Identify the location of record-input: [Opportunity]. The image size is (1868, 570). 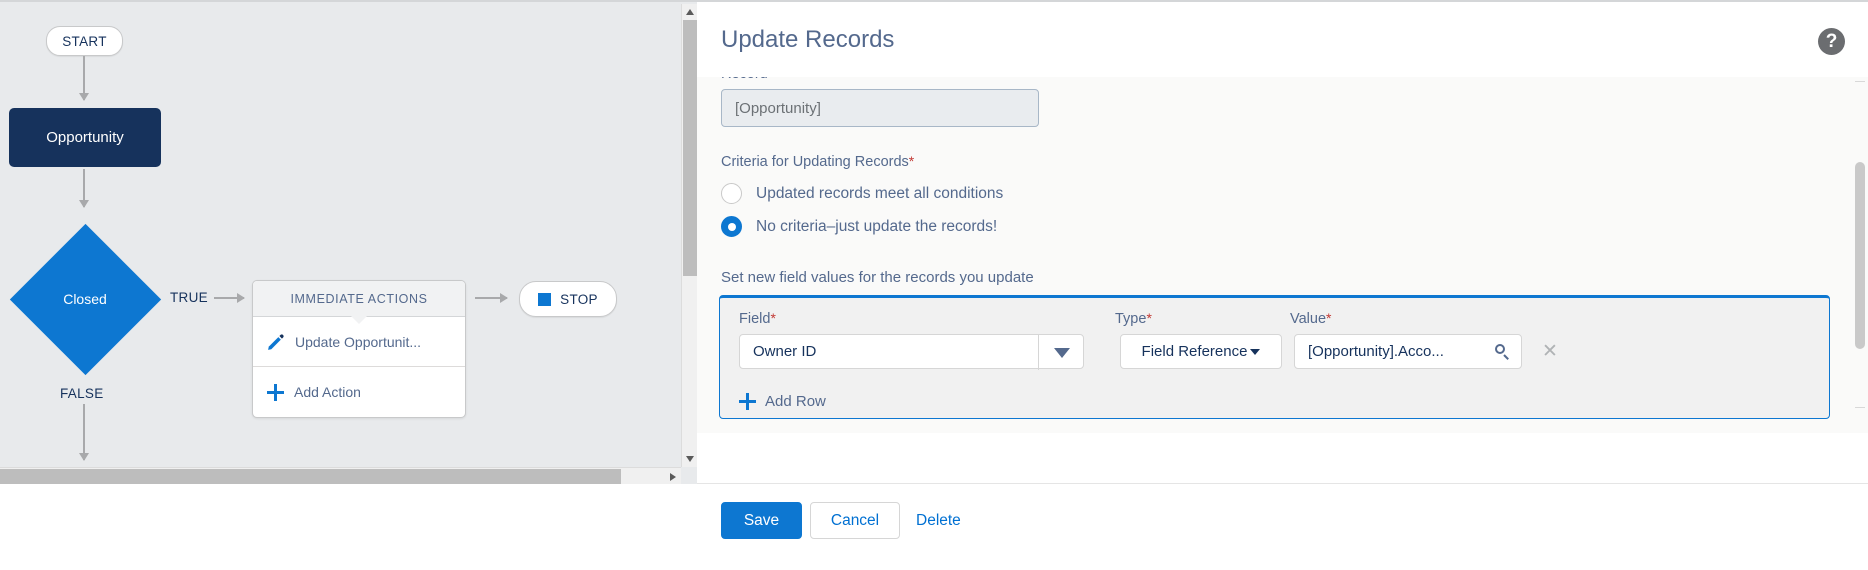
(880, 108).